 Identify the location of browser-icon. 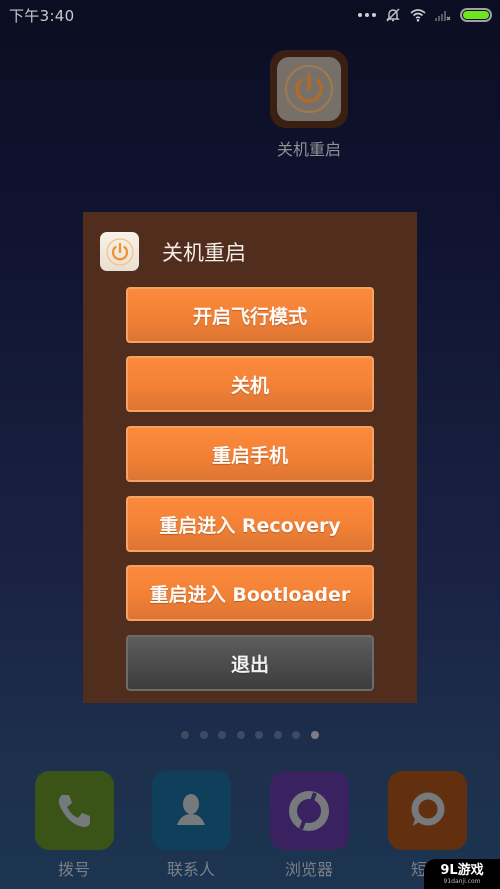
(309, 810).